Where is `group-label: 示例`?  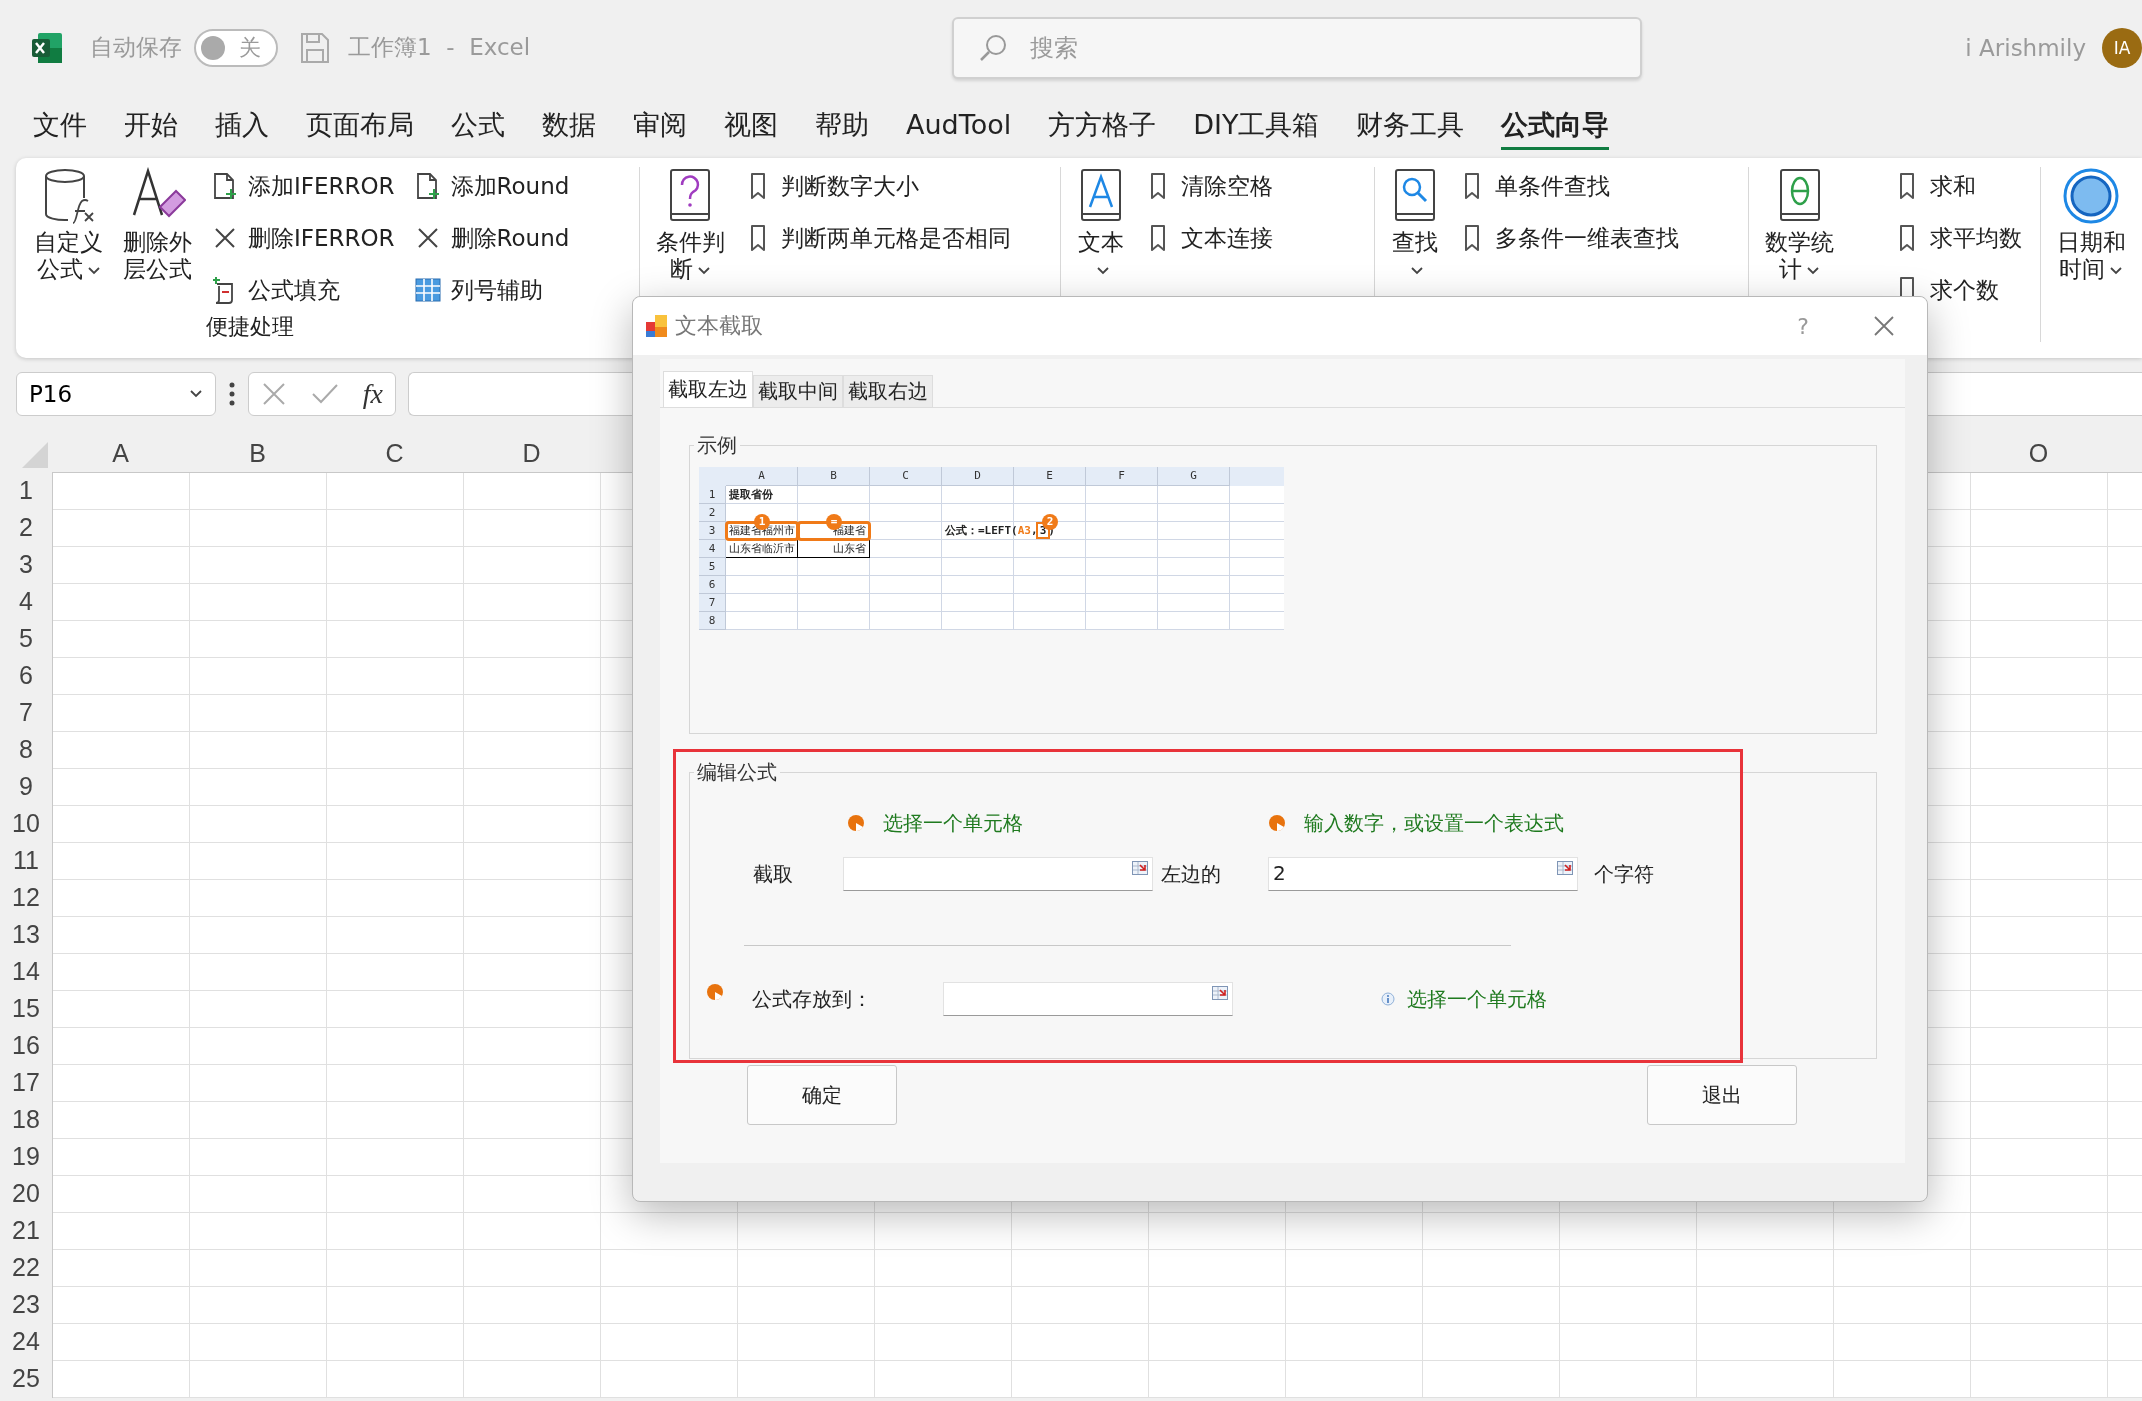 group-label: 示例 is located at coordinates (717, 445).